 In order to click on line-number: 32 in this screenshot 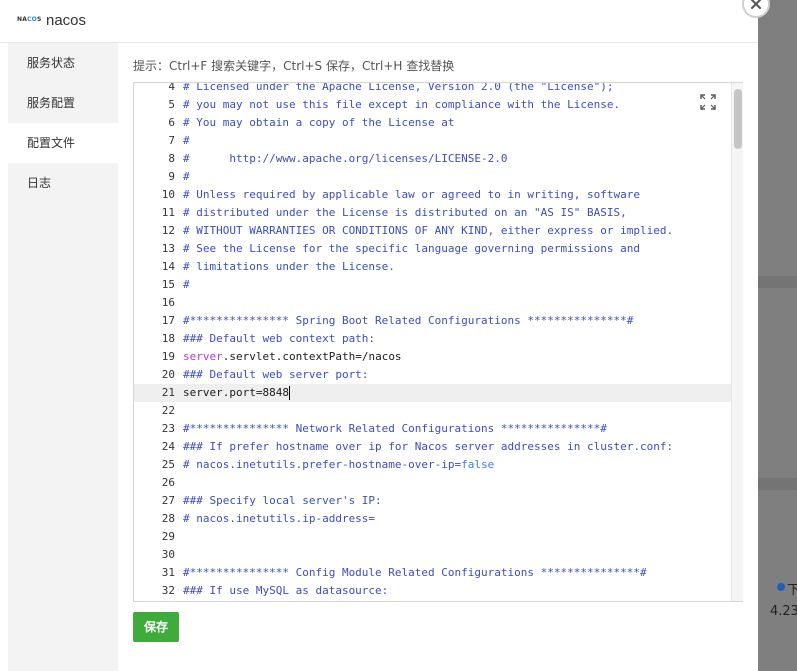, I will do `click(168, 590)`.